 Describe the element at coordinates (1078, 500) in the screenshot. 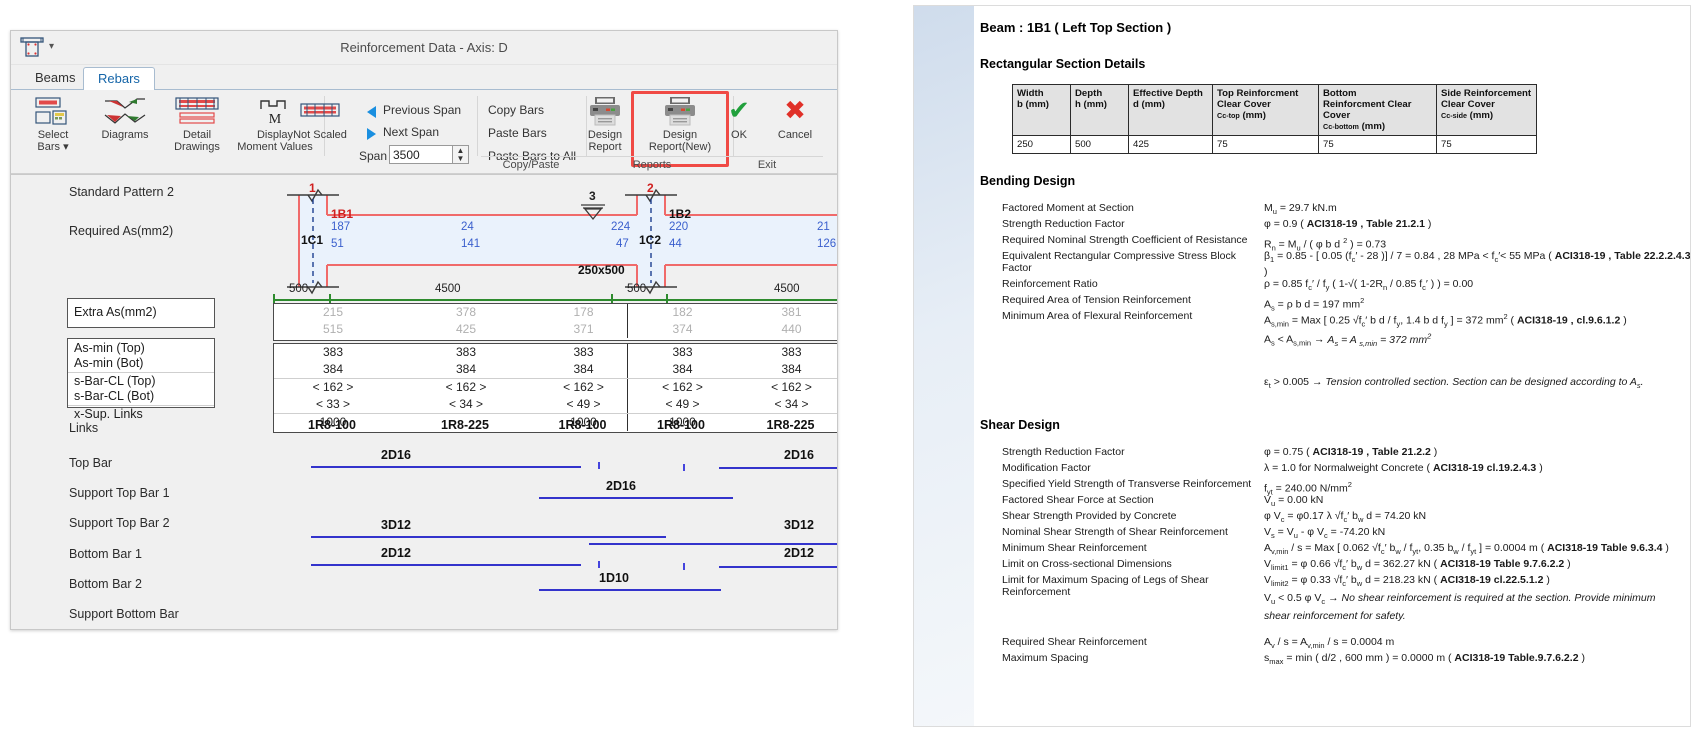

I see `shear-label-3: Factored Shear Force at Section` at that location.